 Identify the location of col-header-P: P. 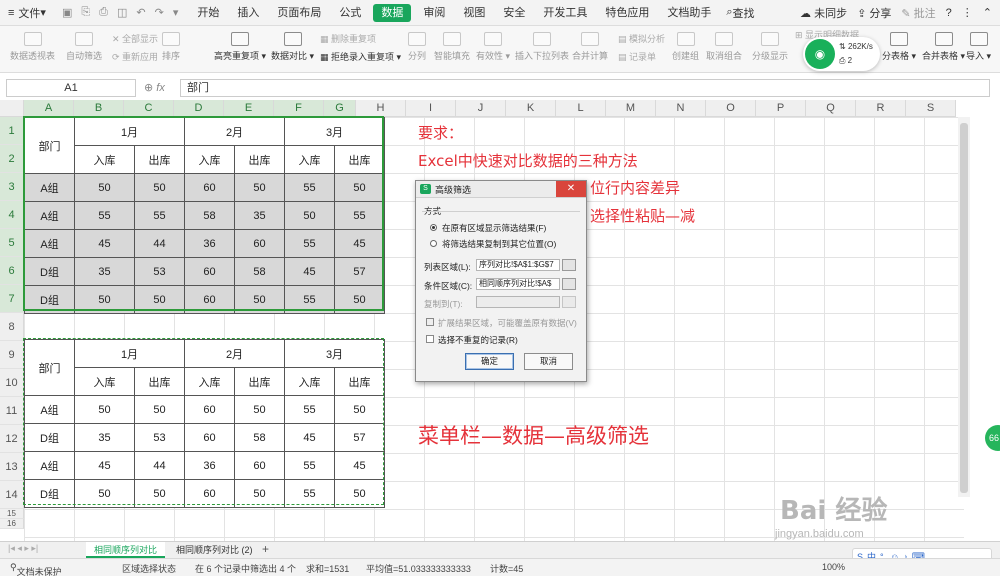
(781, 108).